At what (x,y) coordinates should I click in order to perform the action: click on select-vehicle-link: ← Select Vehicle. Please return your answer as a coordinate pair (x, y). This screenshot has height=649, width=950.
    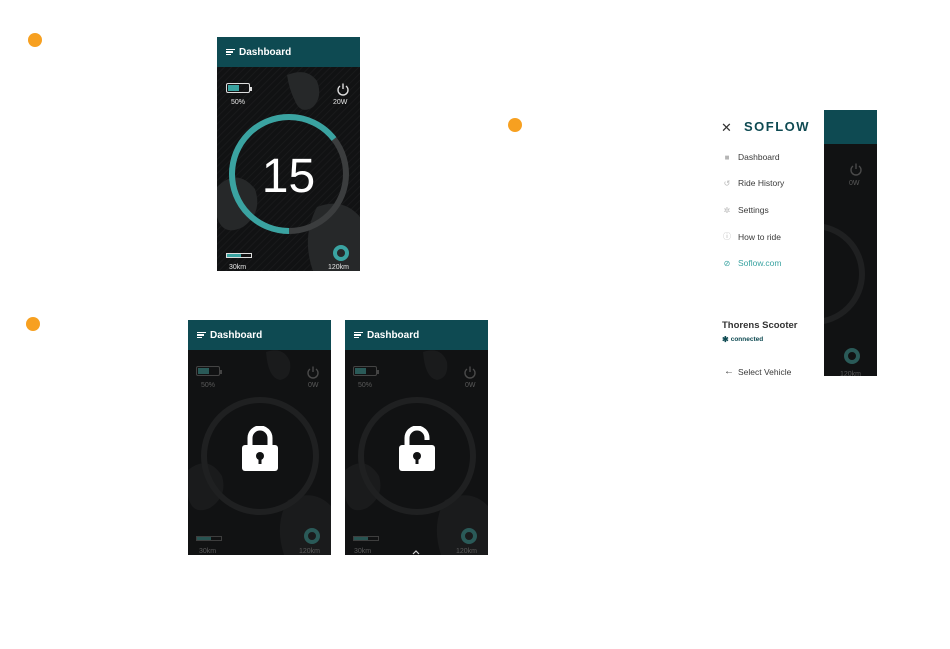
    Looking at the image, I should click on (757, 371).